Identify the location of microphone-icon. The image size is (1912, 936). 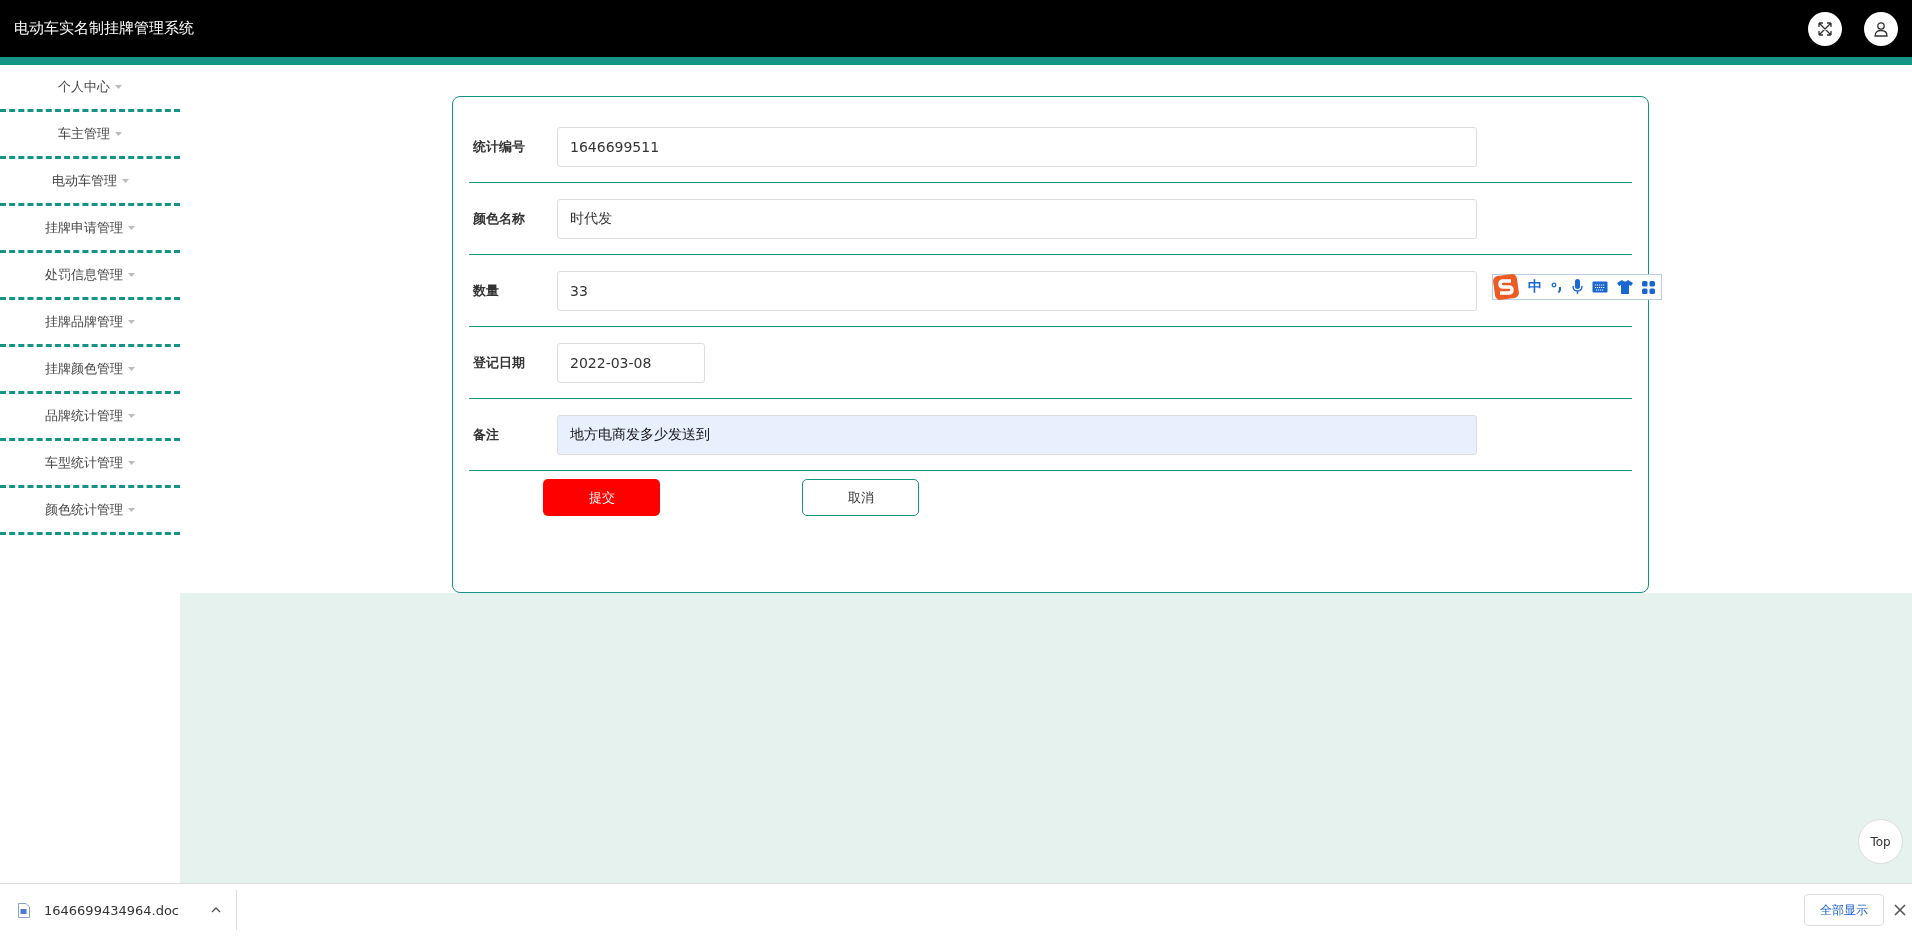
(1577, 287).